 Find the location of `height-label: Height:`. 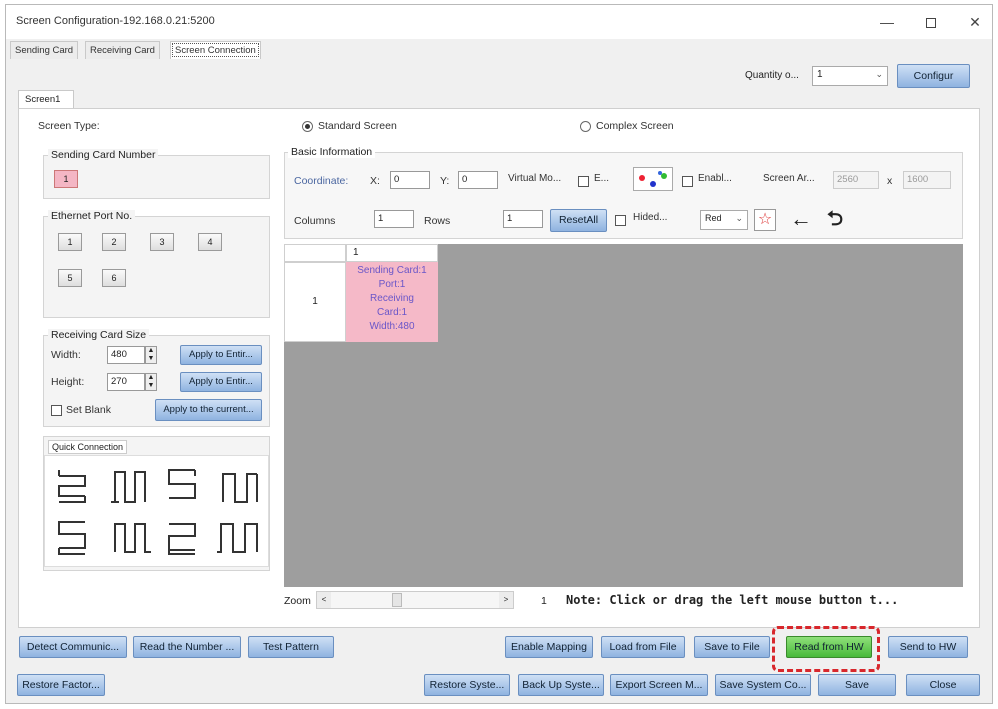

height-label: Height: is located at coordinates (68, 382).